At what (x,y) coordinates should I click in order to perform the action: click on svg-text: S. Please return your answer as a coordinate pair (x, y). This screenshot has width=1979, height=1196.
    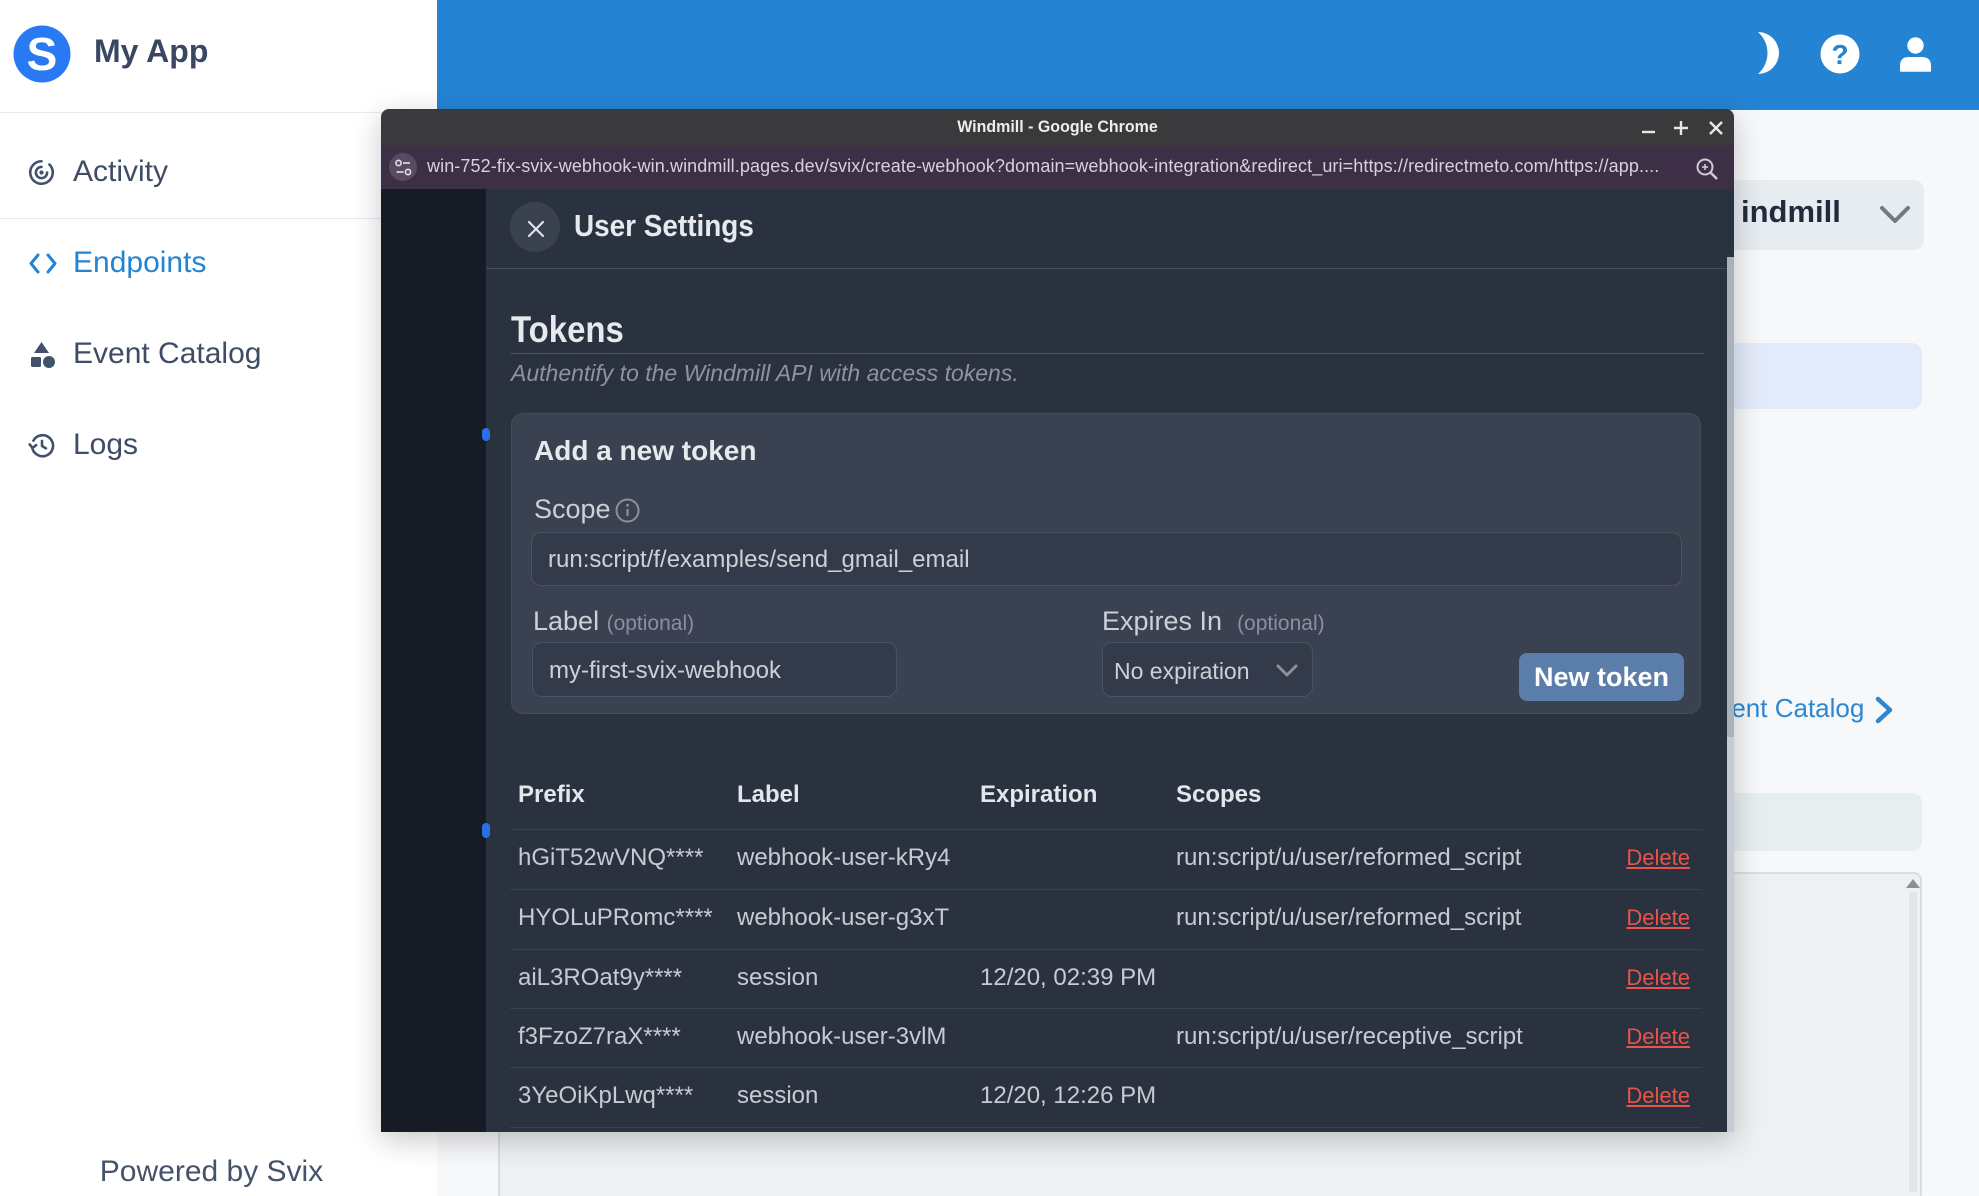
    Looking at the image, I should click on (42, 54).